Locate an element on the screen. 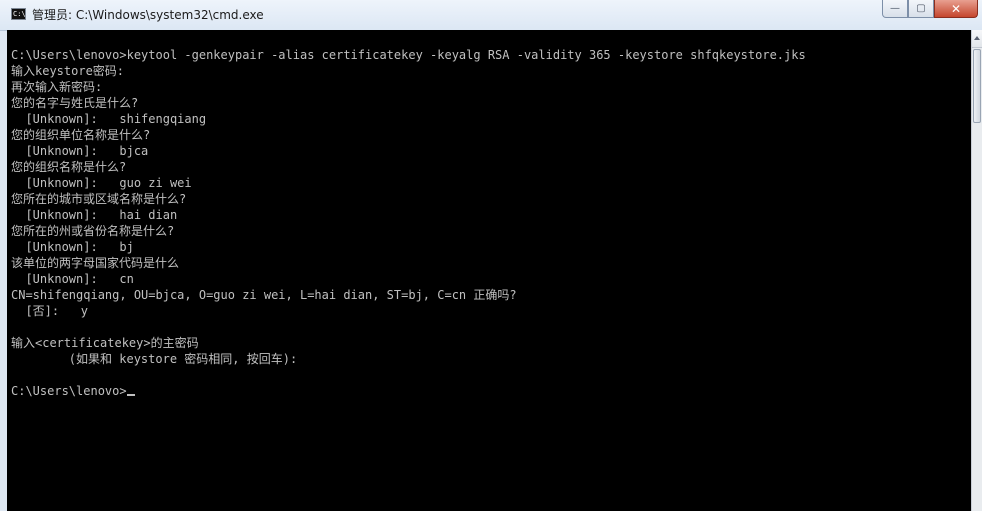 This screenshot has width=982, height=511. console-line: 输入<certificatekey>的主密码 is located at coordinates (105, 343).